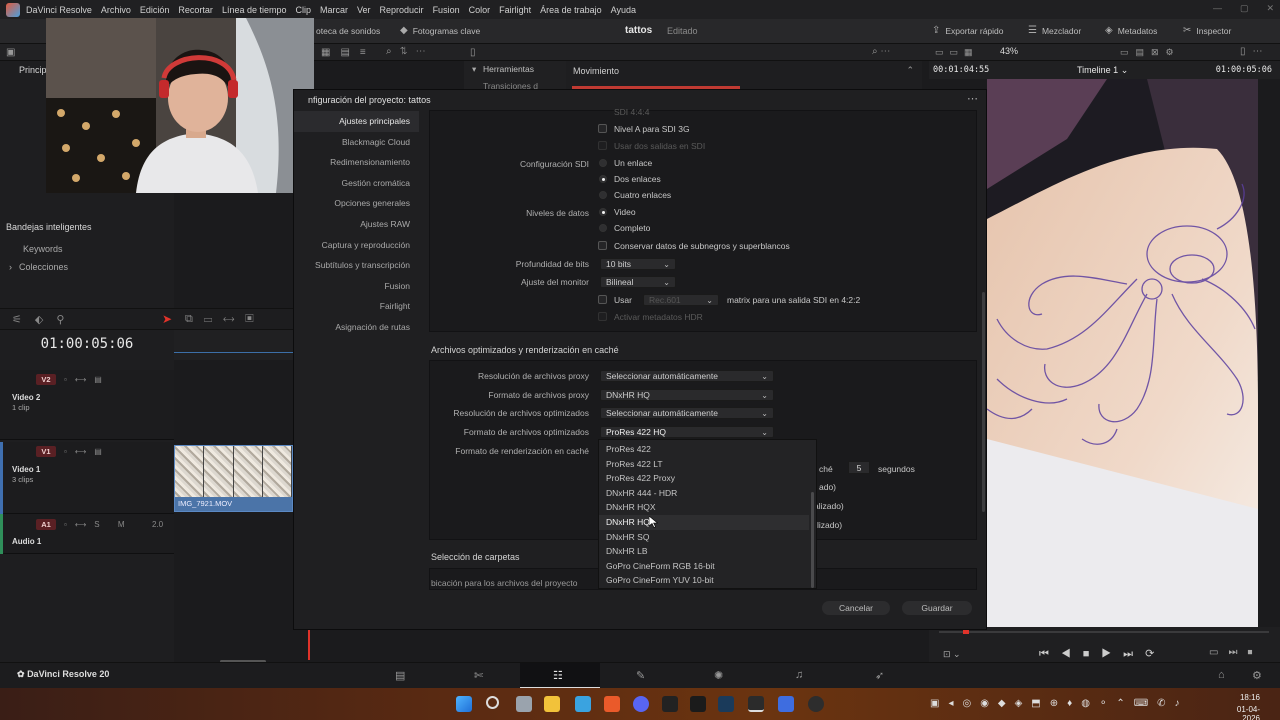 The image size is (1280, 720). What do you see at coordinates (756, 704) in the screenshot?
I see `davinci-taskbar-icon` at bounding box center [756, 704].